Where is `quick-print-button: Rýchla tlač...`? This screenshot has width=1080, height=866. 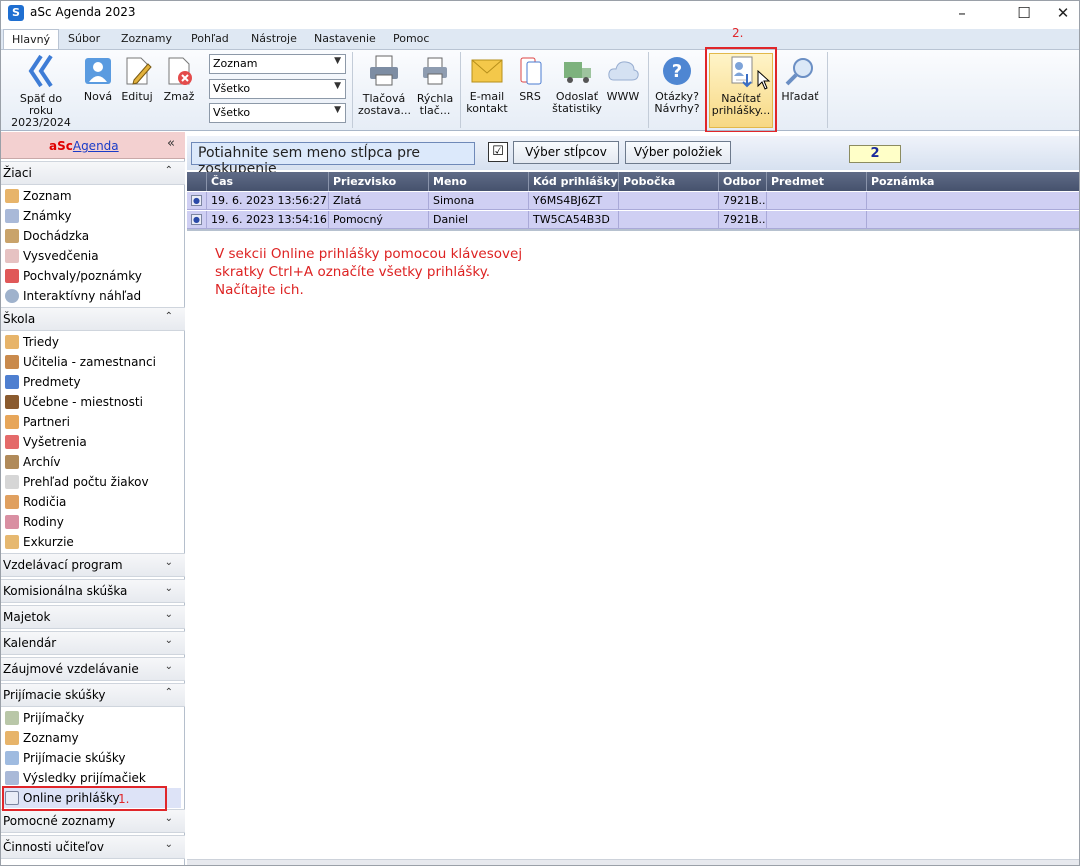
quick-print-button: Rýchla tlač... is located at coordinates (435, 85).